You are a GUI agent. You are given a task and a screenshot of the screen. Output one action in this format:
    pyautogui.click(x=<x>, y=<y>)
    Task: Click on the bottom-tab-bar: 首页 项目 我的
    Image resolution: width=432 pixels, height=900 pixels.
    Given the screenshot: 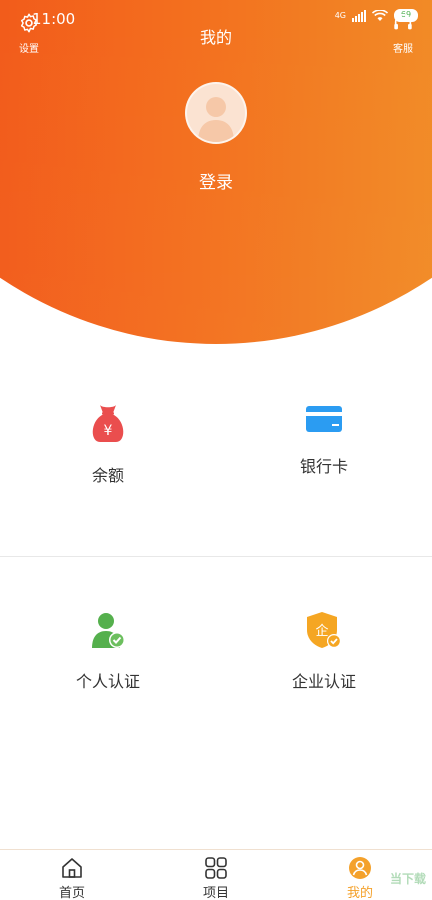 What is the action you would take?
    pyautogui.click(x=216, y=874)
    